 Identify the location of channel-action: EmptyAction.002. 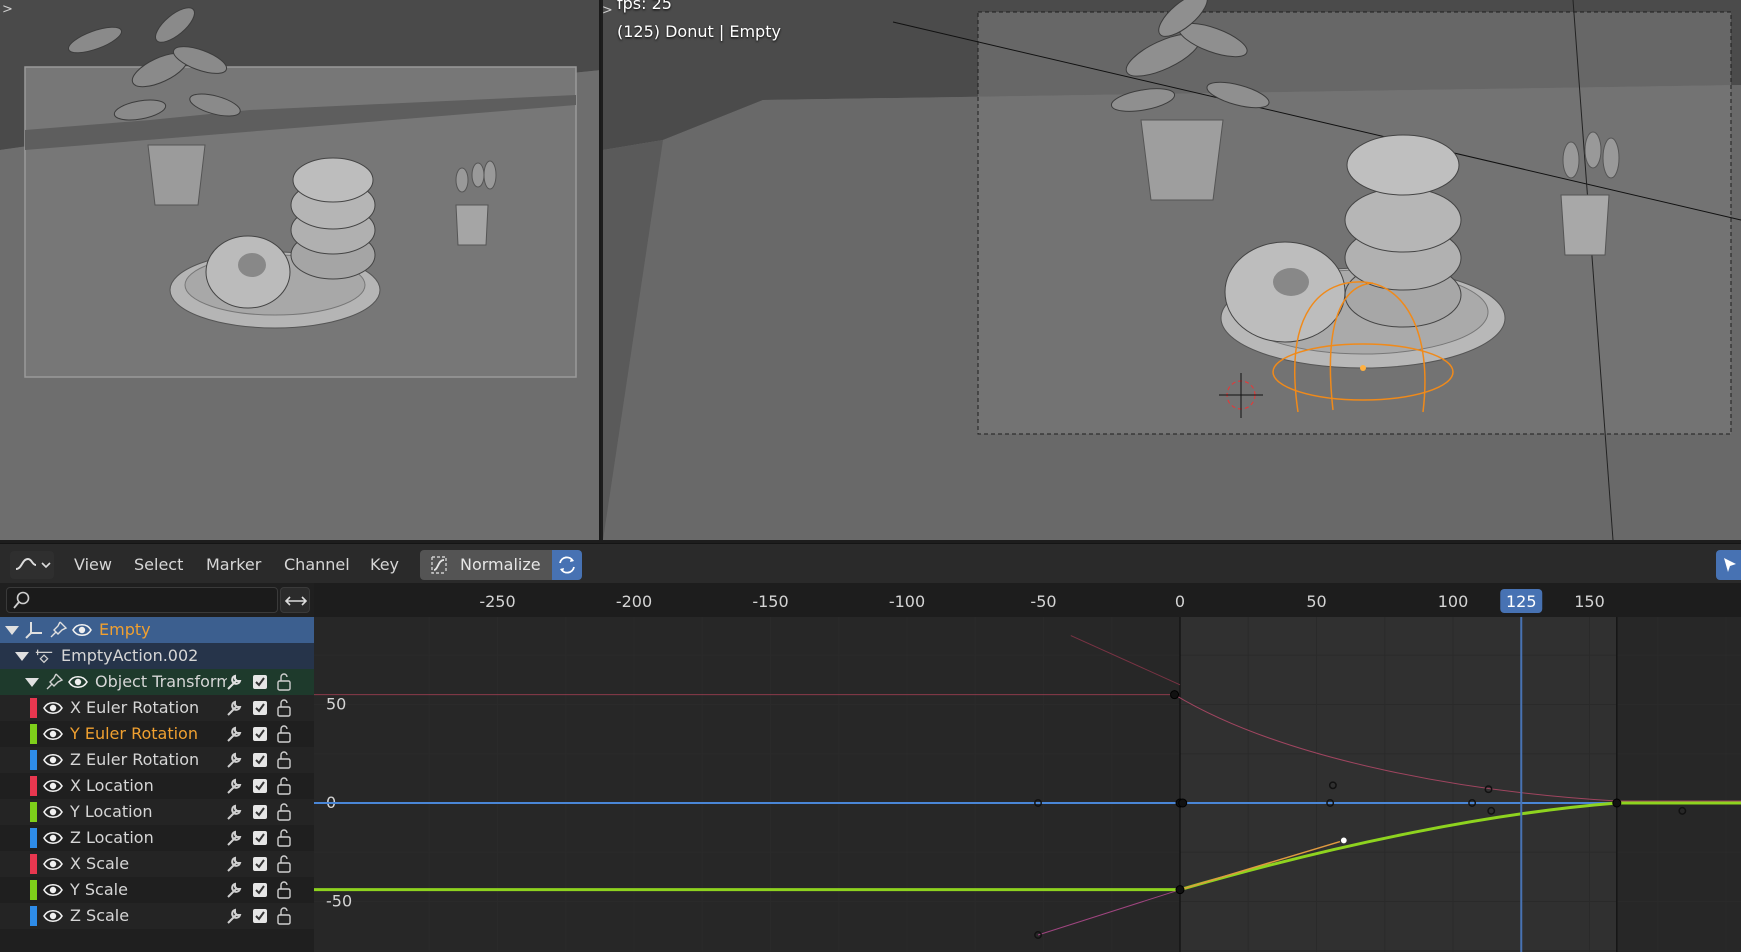
(157, 656).